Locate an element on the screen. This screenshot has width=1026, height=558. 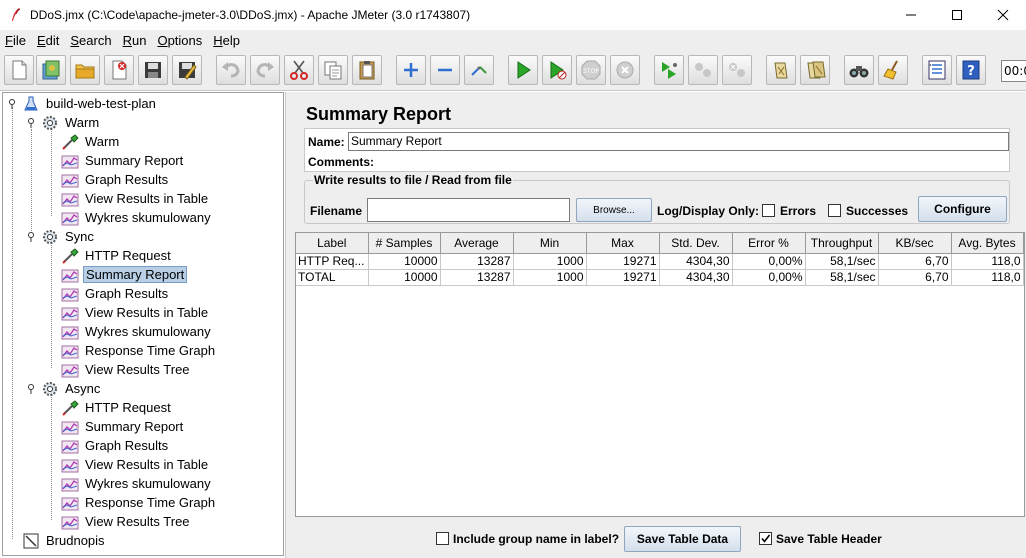
clear-button is located at coordinates (781, 70).